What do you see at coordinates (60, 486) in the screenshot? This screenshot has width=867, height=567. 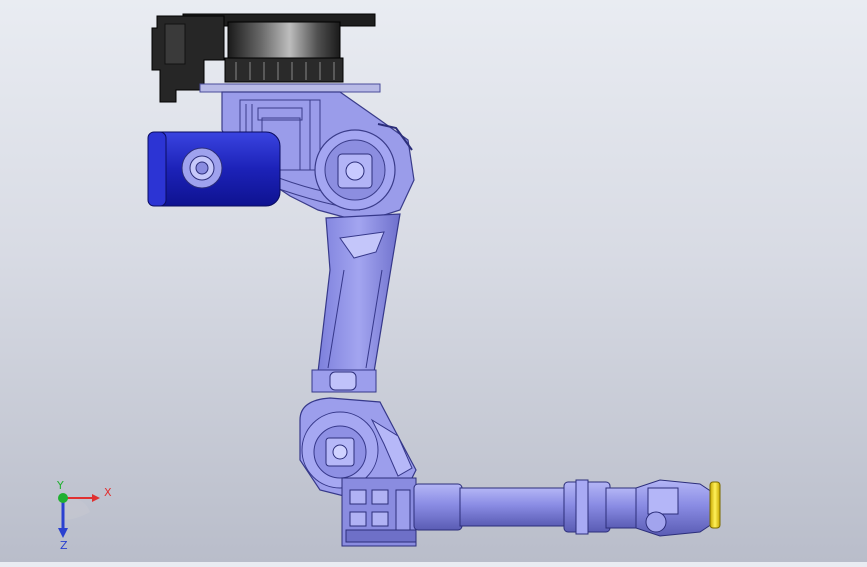 I see `y-axis-label: Y` at bounding box center [60, 486].